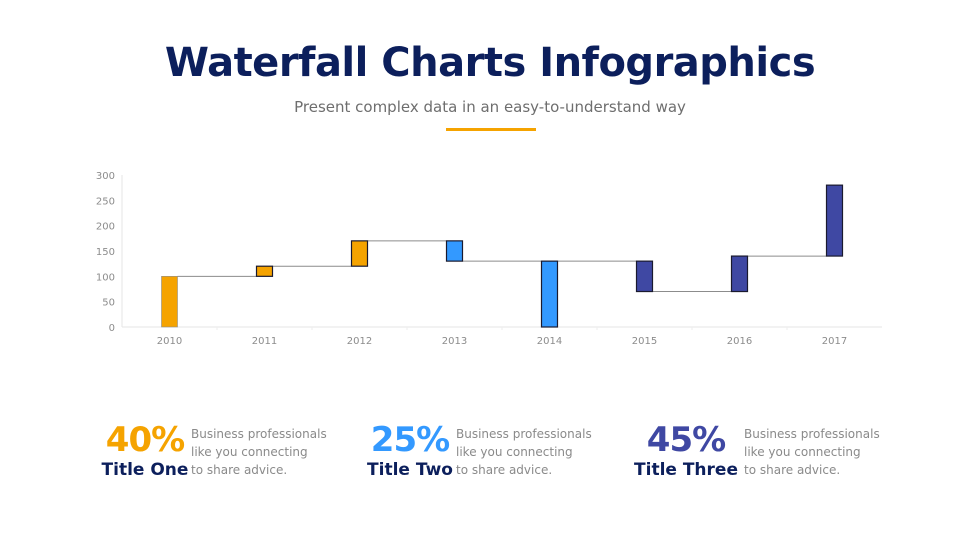  Describe the element at coordinates (686, 470) in the screenshot. I see `stat-title: Title Three` at that location.